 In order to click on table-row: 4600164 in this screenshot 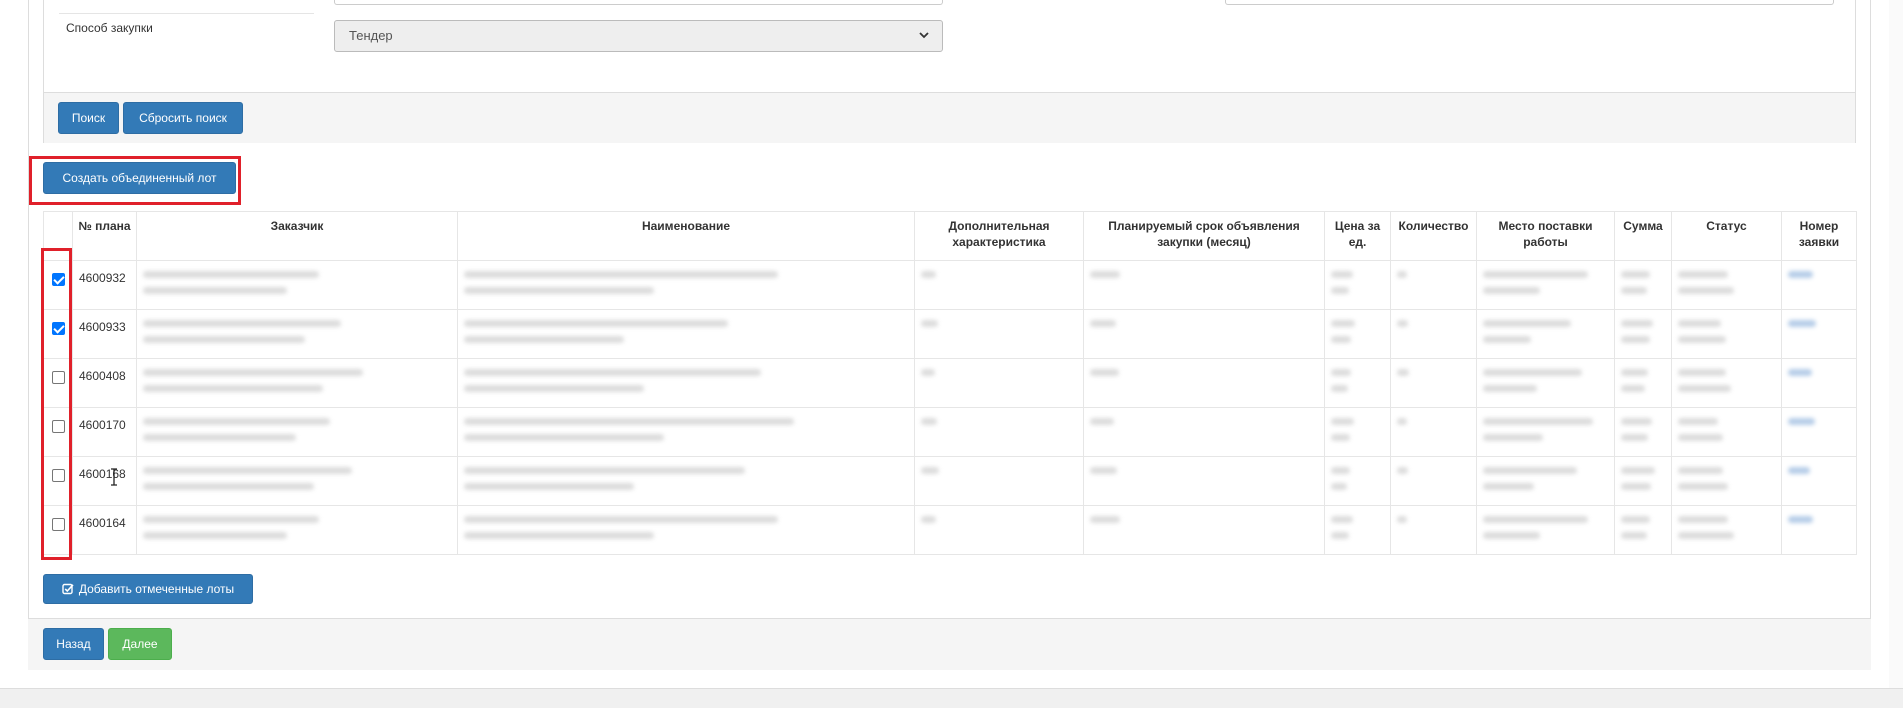, I will do `click(950, 530)`.